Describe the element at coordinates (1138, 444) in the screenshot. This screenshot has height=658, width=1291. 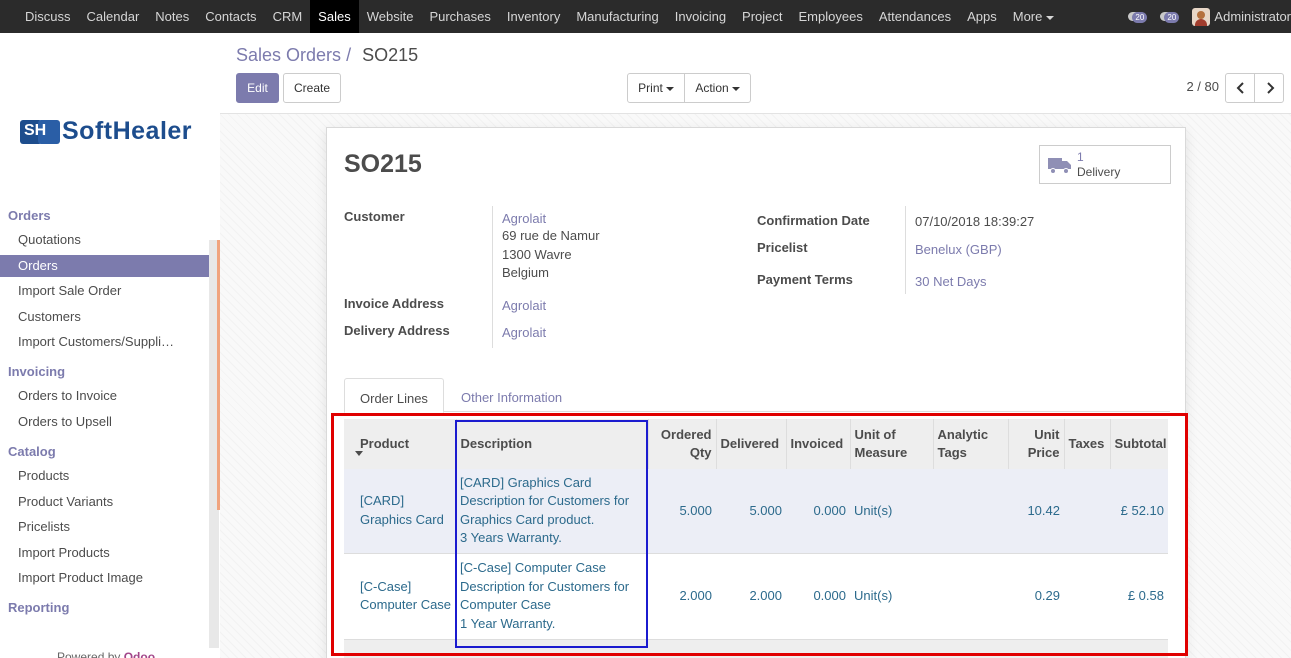
I see `column-header-subtotal: Subtotal` at that location.